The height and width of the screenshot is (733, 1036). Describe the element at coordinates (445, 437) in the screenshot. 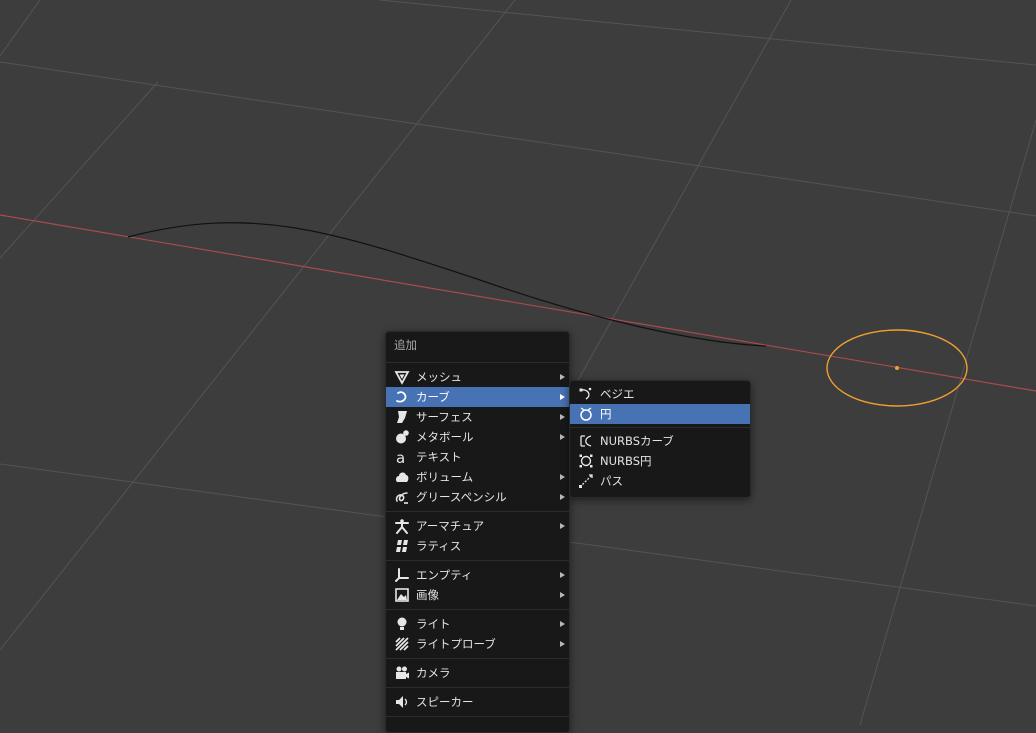

I see `menu-item-label: メタボール` at that location.